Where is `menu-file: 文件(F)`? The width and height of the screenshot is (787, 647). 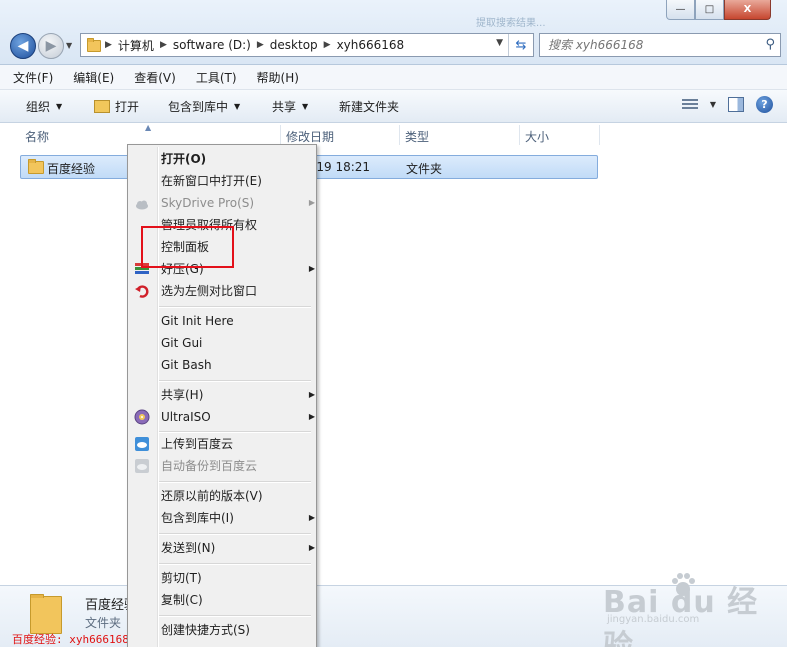 menu-file: 文件(F) is located at coordinates (33, 77).